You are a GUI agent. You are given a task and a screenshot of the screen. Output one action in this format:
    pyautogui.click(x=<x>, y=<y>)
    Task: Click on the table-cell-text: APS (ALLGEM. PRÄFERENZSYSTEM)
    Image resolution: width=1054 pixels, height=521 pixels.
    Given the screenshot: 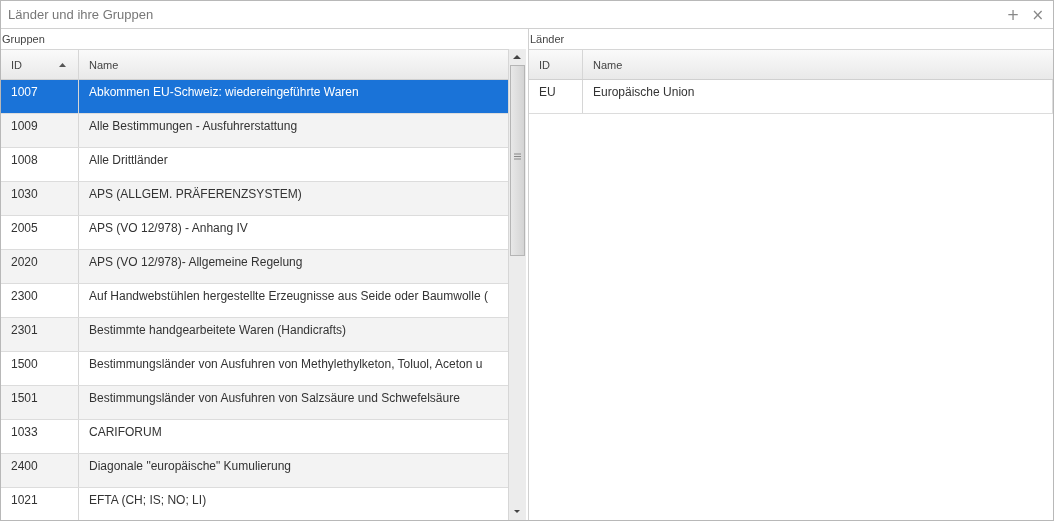 What is the action you would take?
    pyautogui.click(x=195, y=194)
    